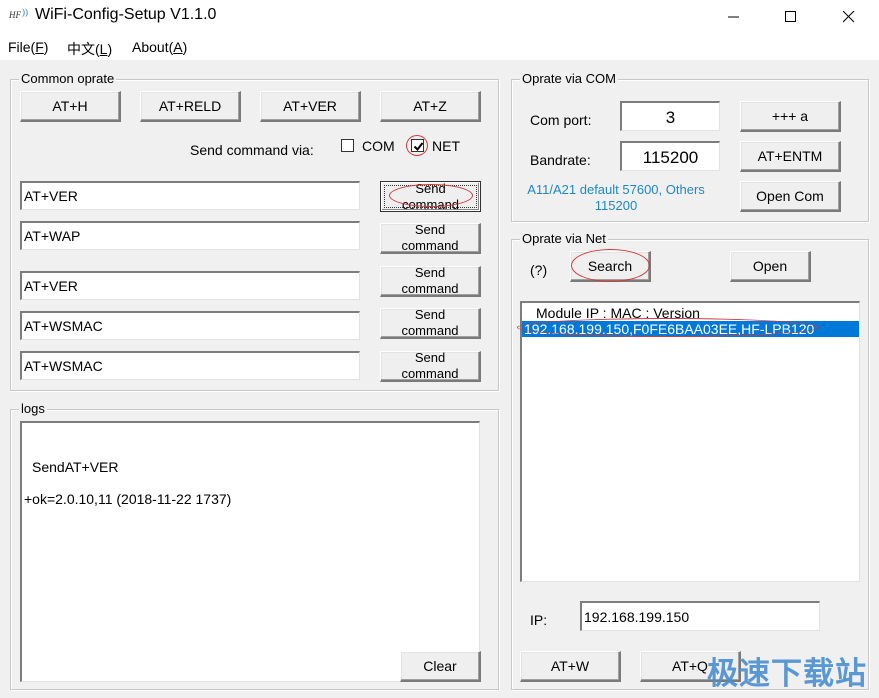 This screenshot has height=698, width=879. I want to click on common-operate-title: Common oprate, so click(68, 78).